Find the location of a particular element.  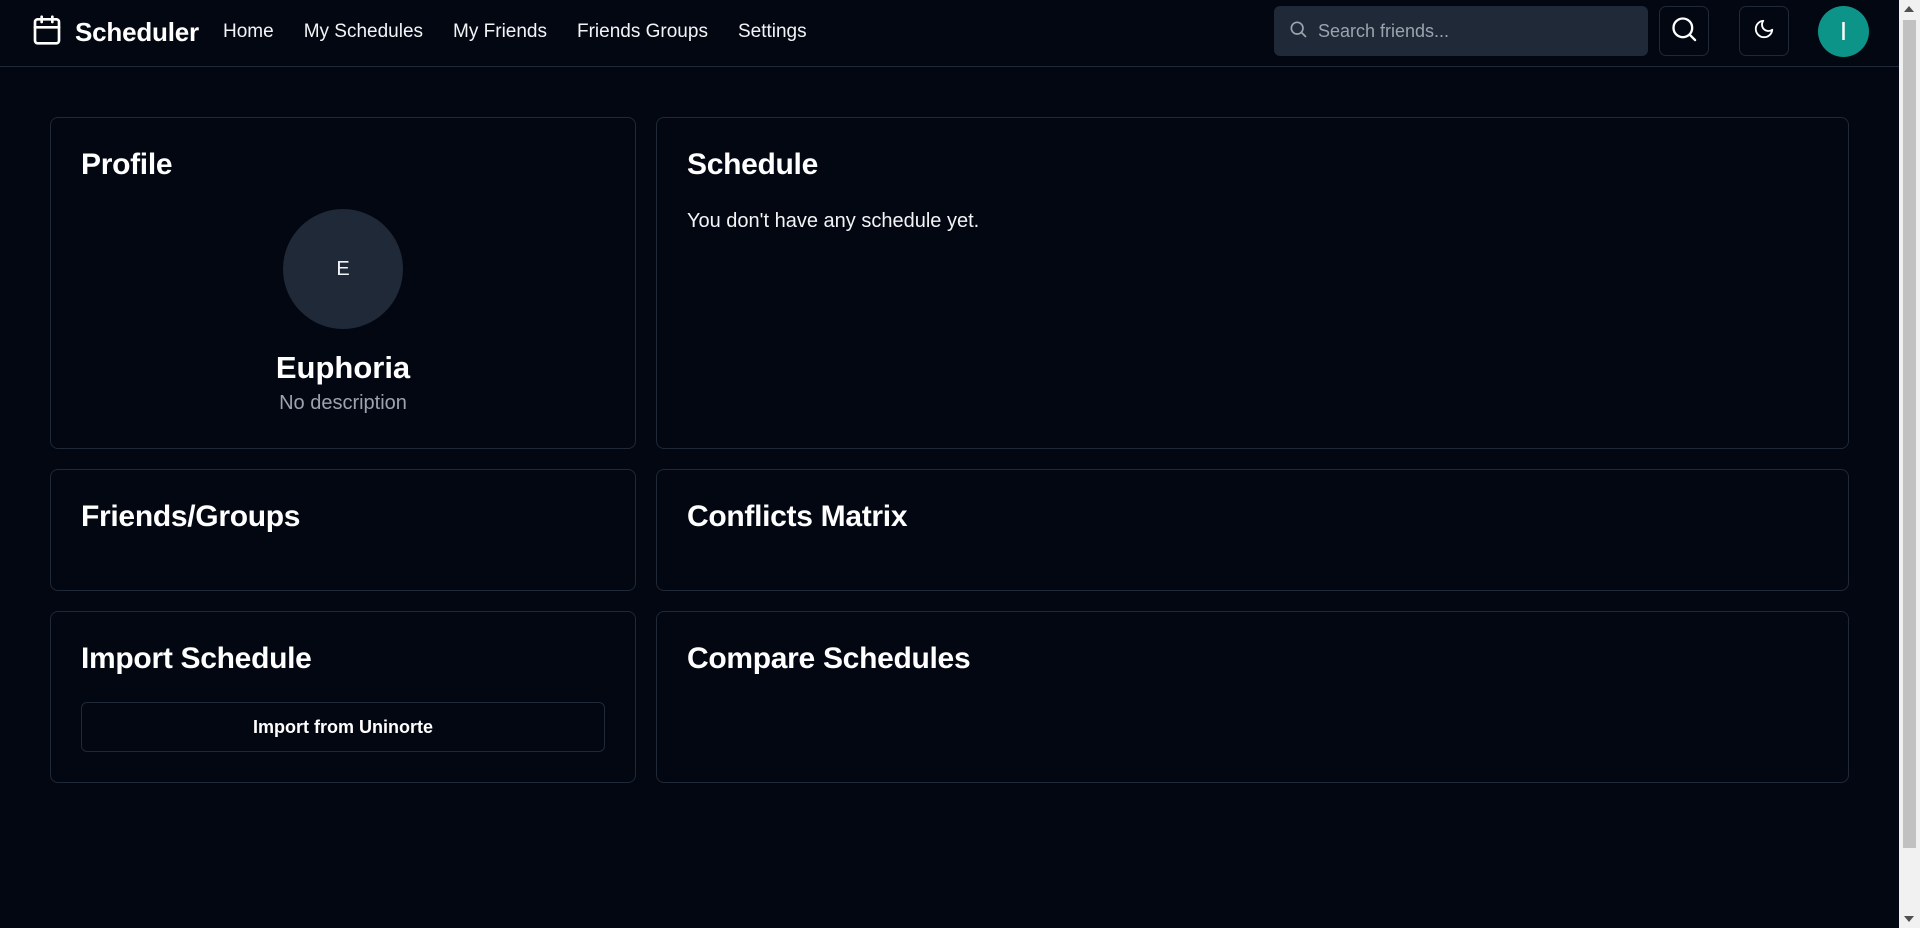

nav-link-home: Home is located at coordinates (248, 32).